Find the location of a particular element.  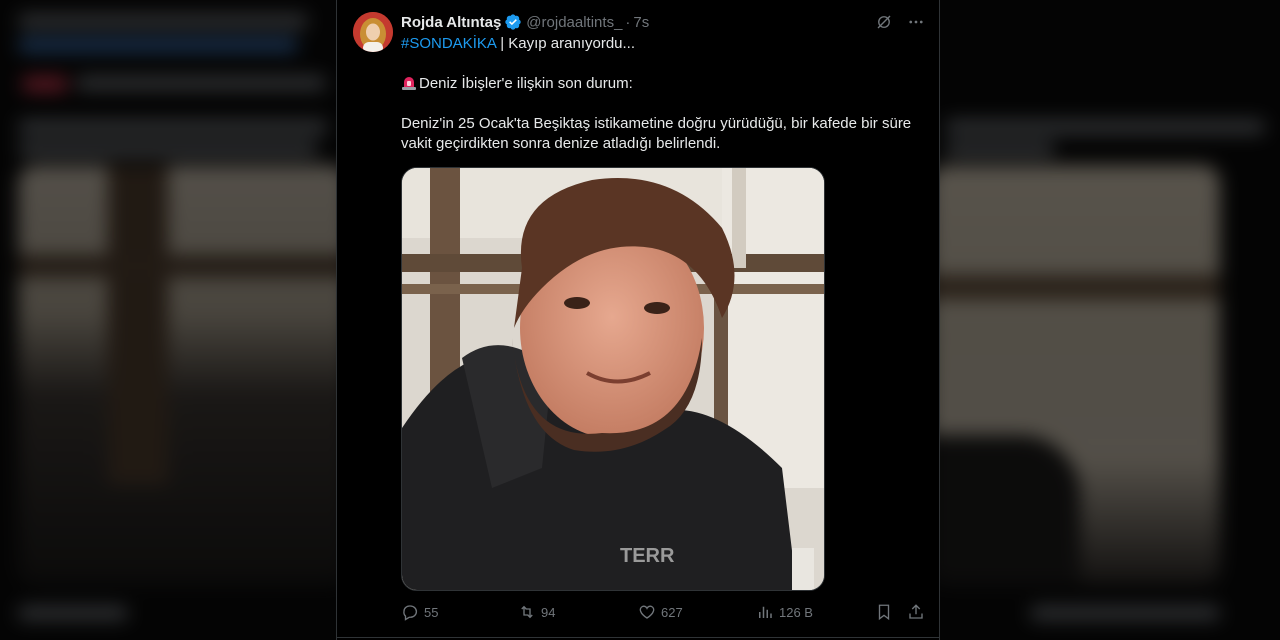

view-count: 126 B is located at coordinates (796, 612).